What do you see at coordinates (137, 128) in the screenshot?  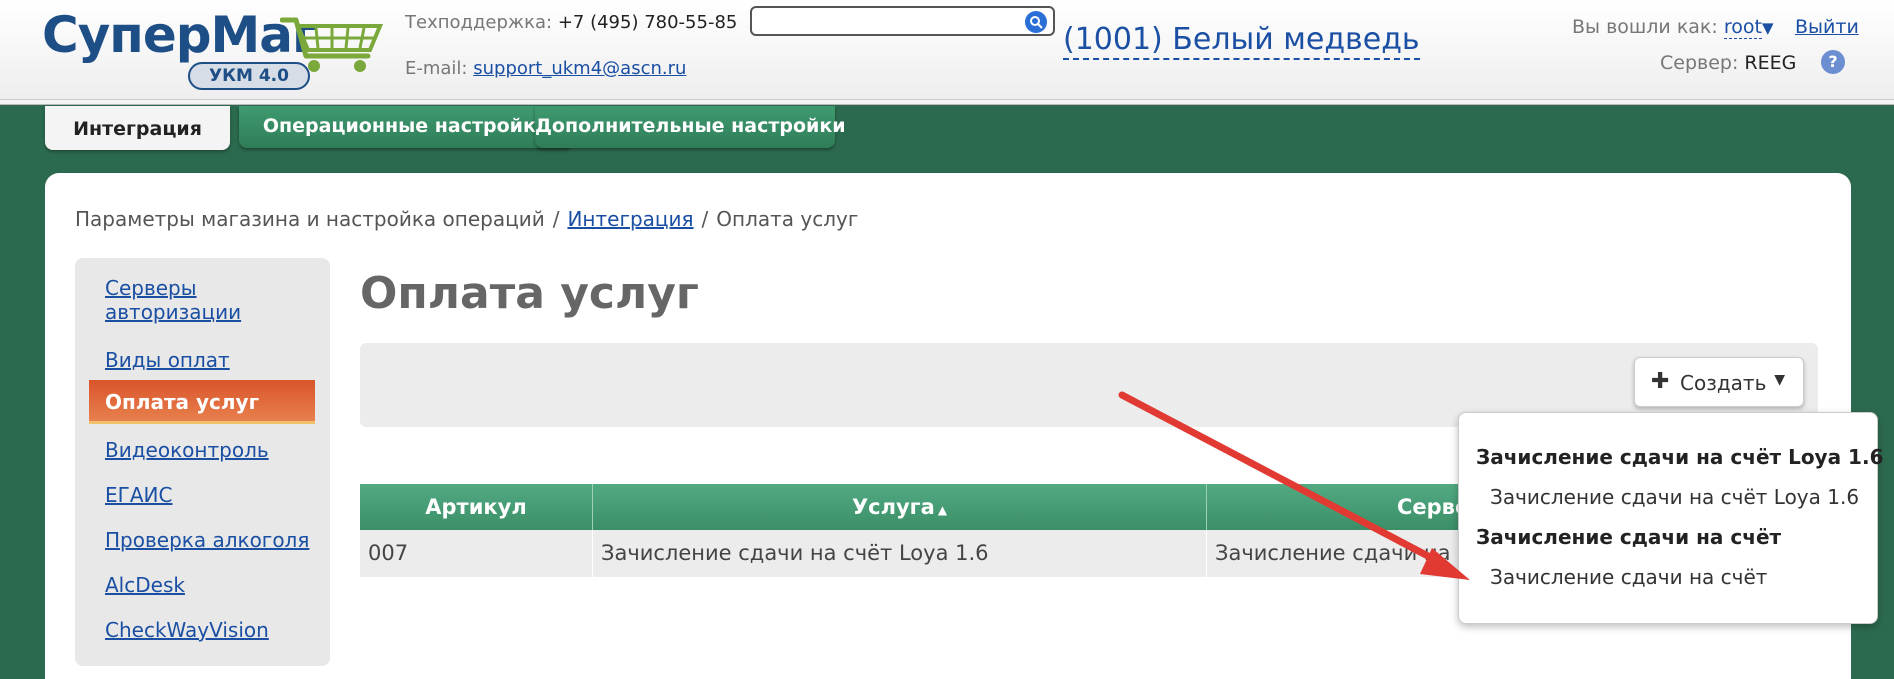 I see `tab-integration: Интеграция` at bounding box center [137, 128].